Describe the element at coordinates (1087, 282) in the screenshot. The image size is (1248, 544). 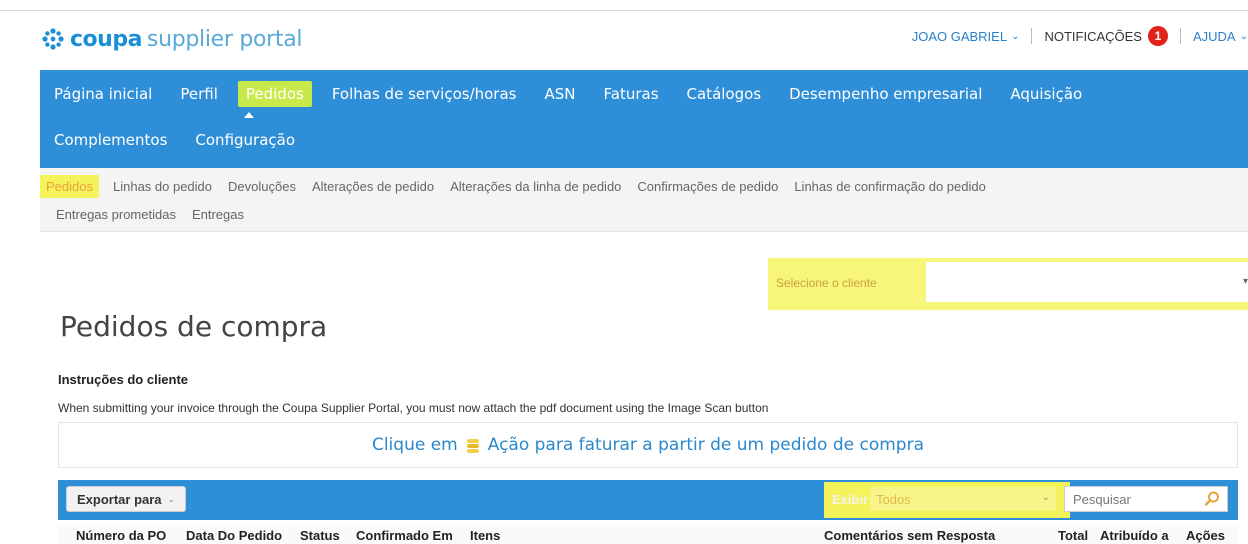
I see `client-select-dropdown` at that location.